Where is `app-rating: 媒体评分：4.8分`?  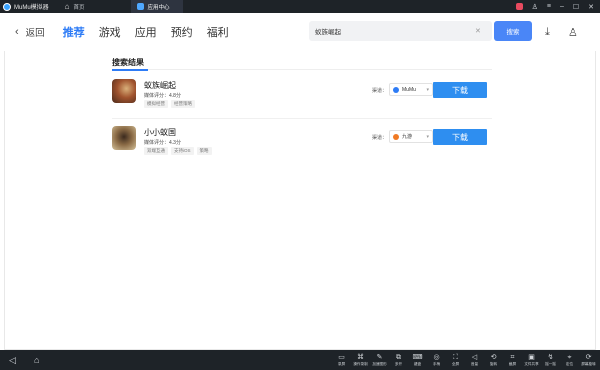
app-rating: 媒体评分：4.8分 is located at coordinates (162, 96).